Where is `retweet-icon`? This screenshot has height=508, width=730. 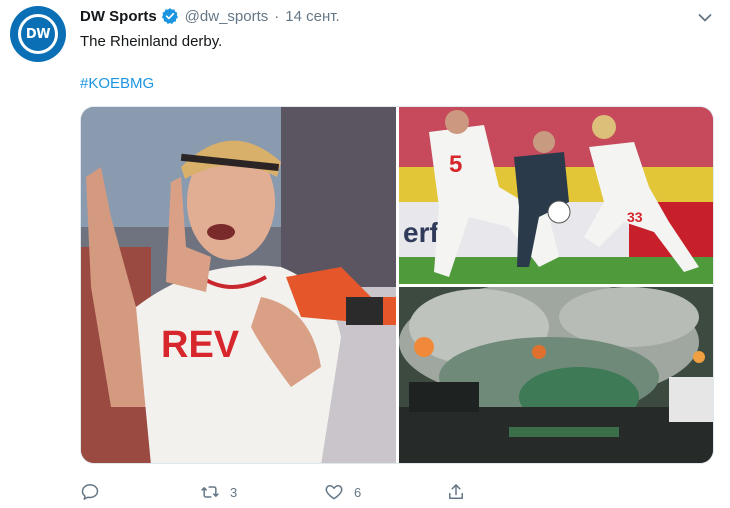
retweet-icon is located at coordinates (210, 492).